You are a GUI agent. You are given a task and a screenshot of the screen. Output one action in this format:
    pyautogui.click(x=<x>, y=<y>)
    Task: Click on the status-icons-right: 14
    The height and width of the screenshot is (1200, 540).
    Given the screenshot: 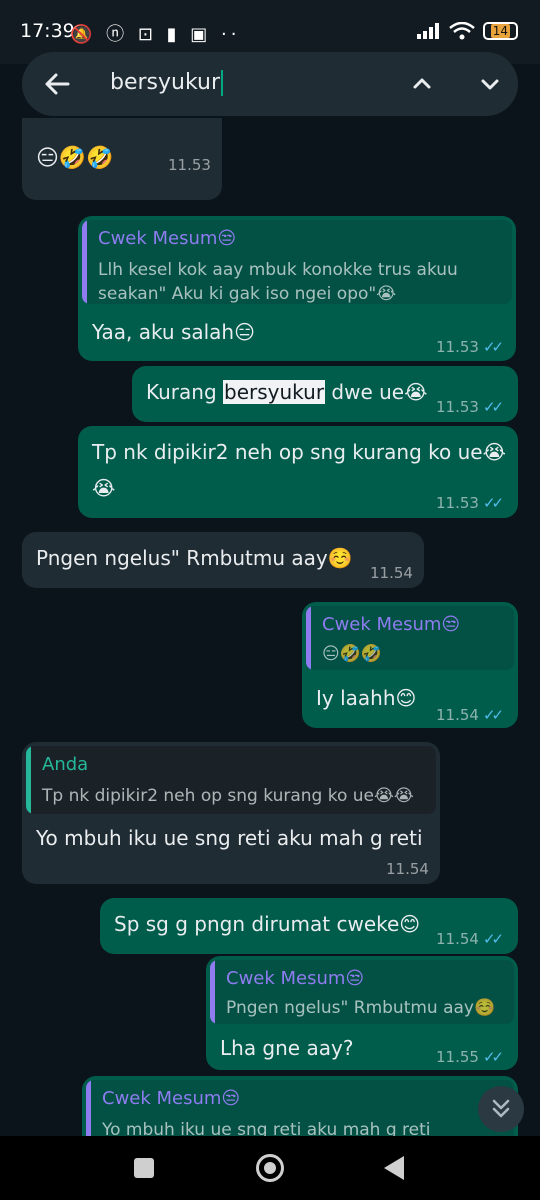 What is the action you would take?
    pyautogui.click(x=467, y=31)
    